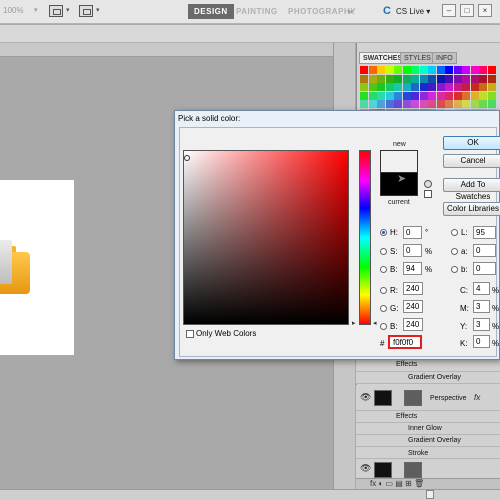 This screenshot has height=500, width=500. Describe the element at coordinates (383, 269) in the screenshot. I see `radio-brightness` at that location.